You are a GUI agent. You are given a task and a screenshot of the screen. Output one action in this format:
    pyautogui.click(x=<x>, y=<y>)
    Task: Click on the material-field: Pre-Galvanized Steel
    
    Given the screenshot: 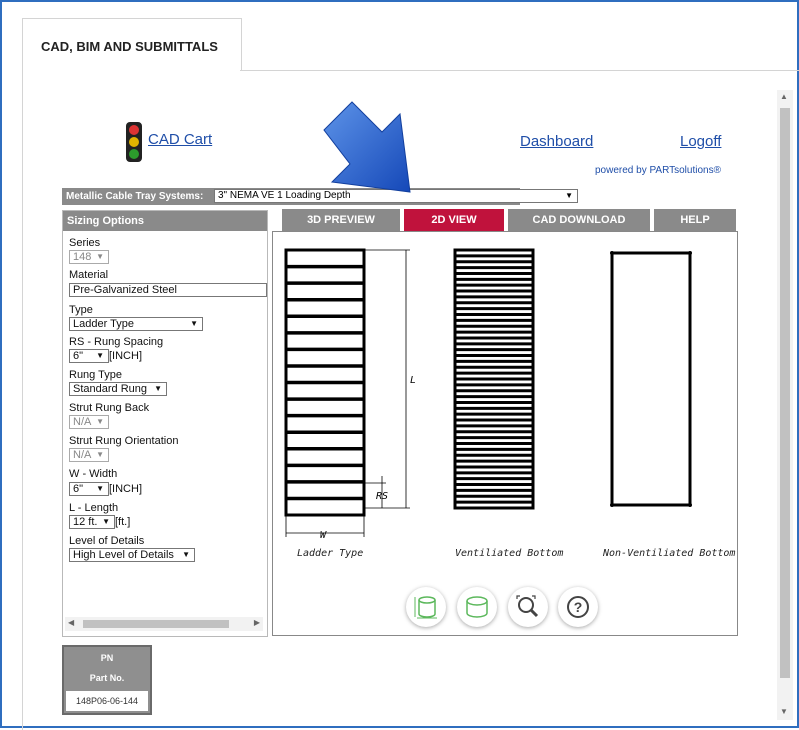 What is the action you would take?
    pyautogui.click(x=168, y=290)
    